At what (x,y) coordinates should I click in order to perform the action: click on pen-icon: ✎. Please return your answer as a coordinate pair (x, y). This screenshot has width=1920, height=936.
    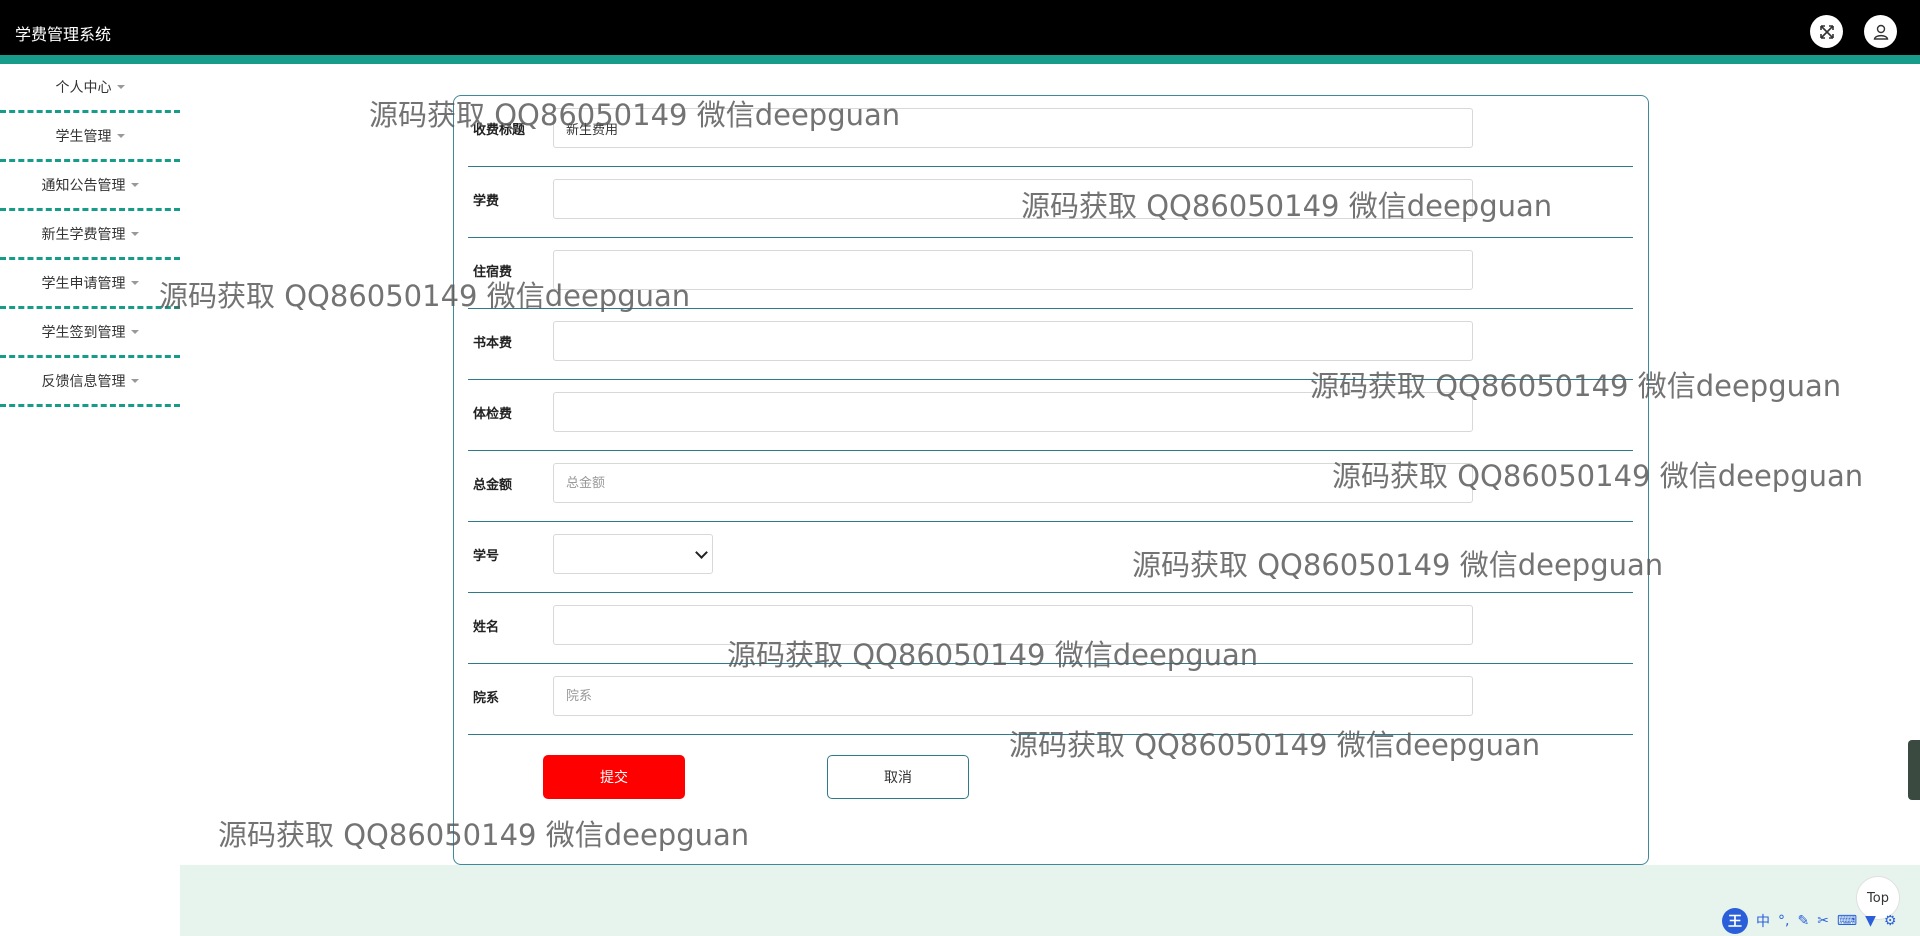
    Looking at the image, I should click on (1803, 921).